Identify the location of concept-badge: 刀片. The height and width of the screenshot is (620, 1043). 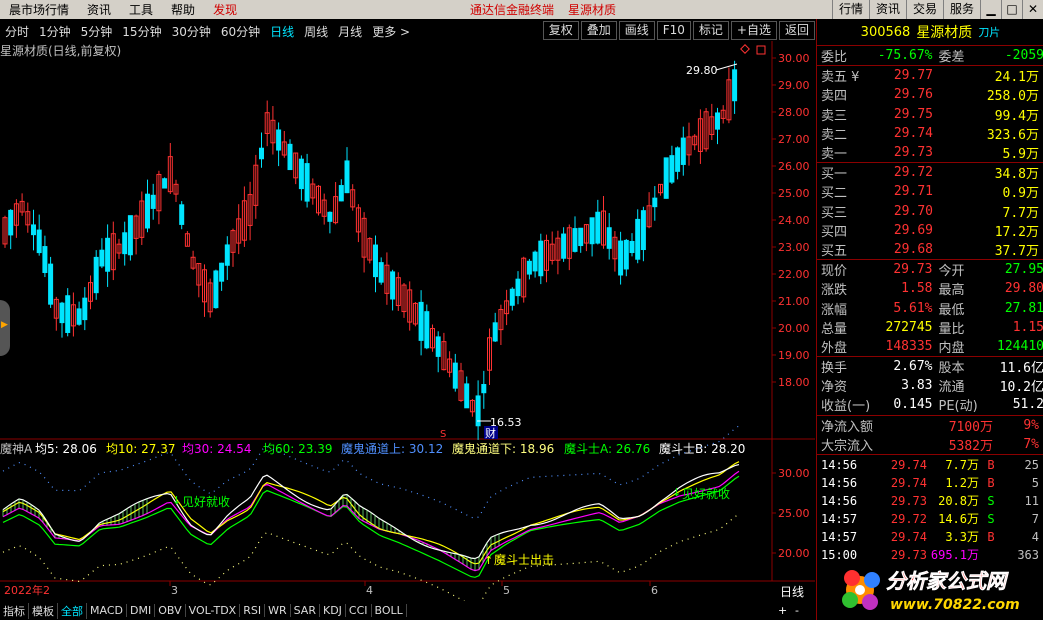
(989, 32).